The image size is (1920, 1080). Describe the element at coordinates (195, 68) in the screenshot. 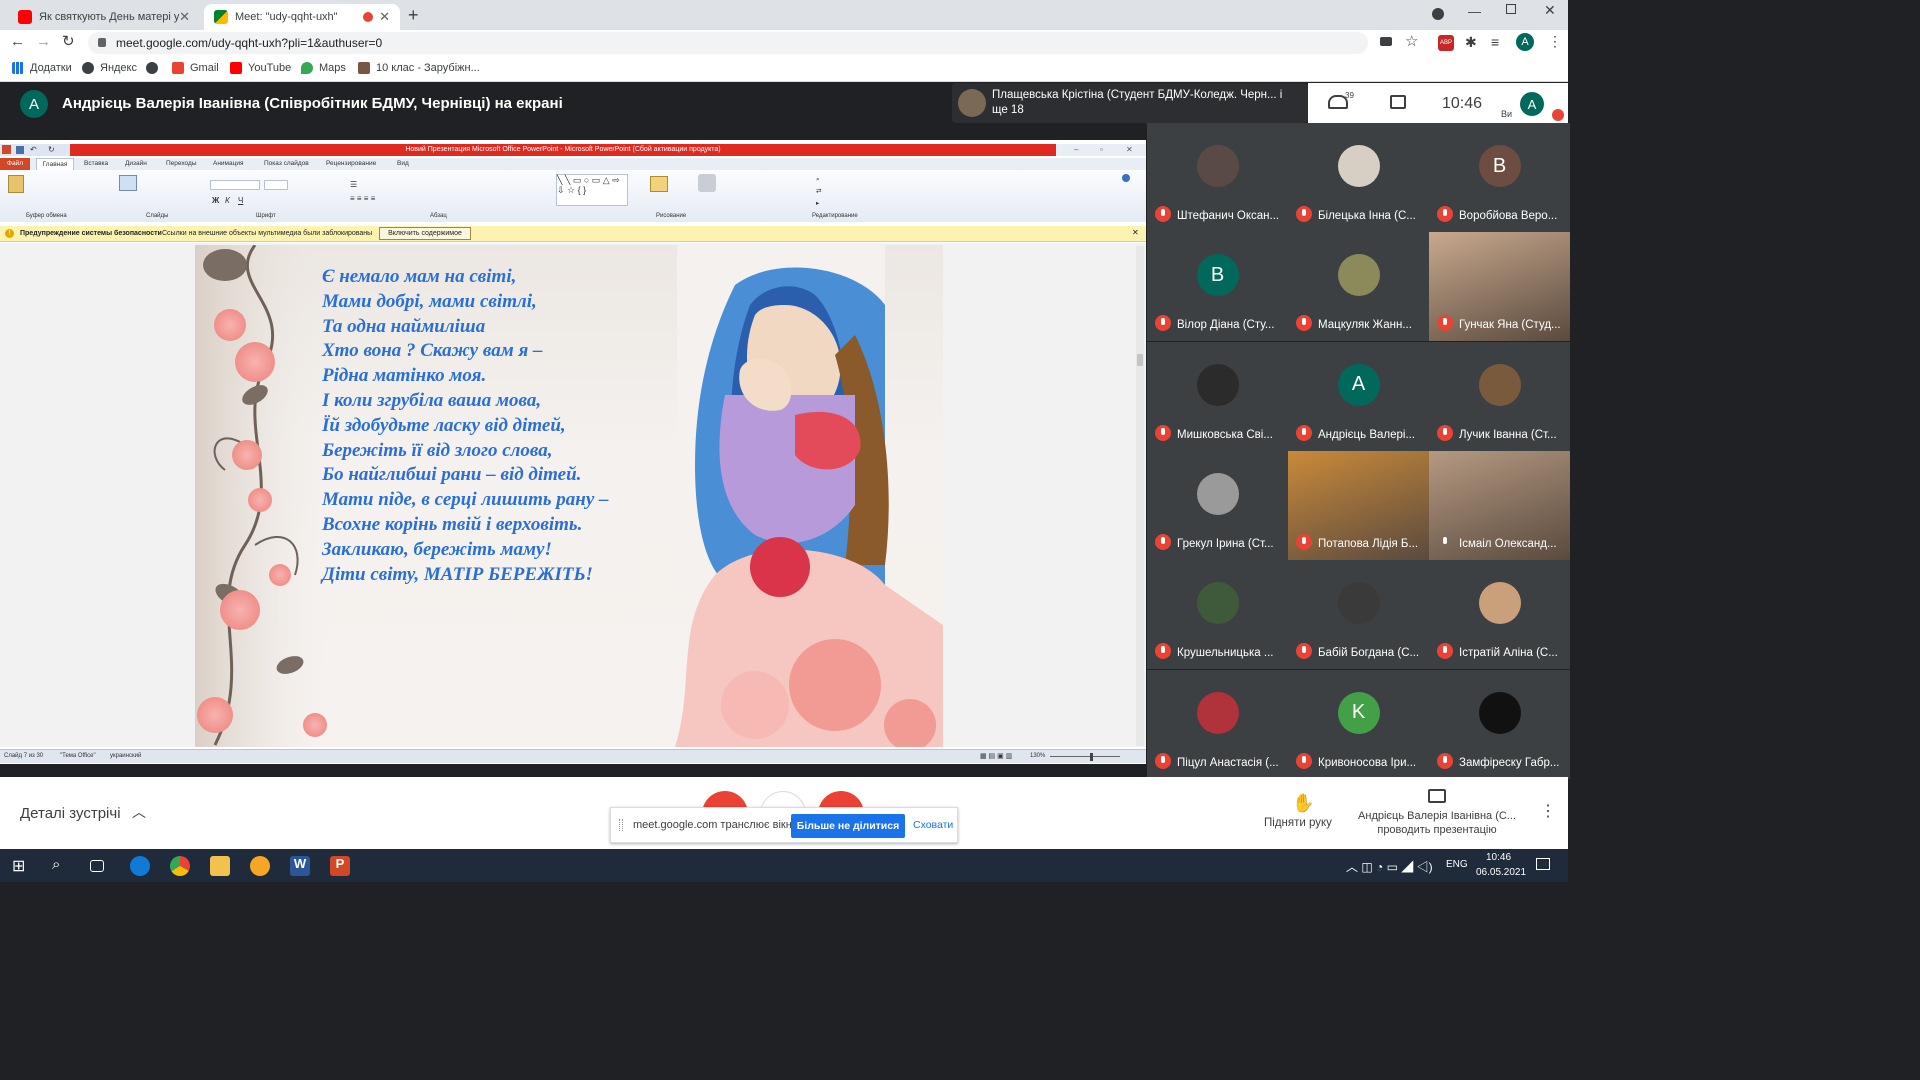

I see `bookmark-gmail: Gmail` at that location.